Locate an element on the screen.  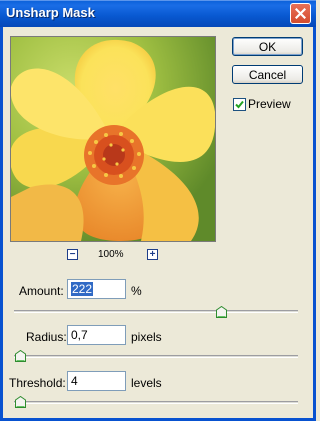
amount-slider-thumb is located at coordinates (221, 312).